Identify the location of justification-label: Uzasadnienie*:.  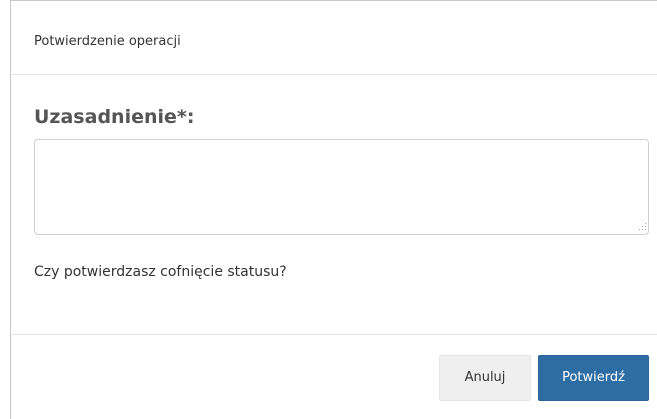
(114, 117).